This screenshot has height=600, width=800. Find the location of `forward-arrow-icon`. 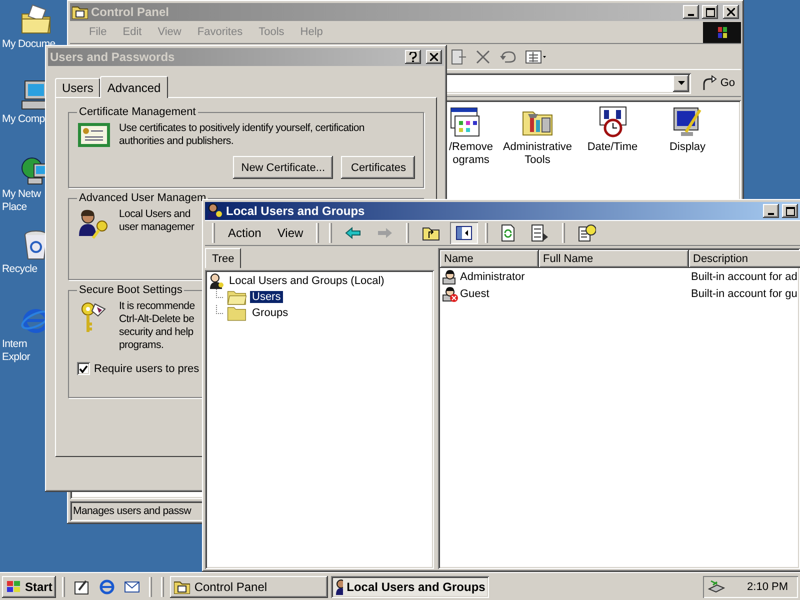

forward-arrow-icon is located at coordinates (385, 233).